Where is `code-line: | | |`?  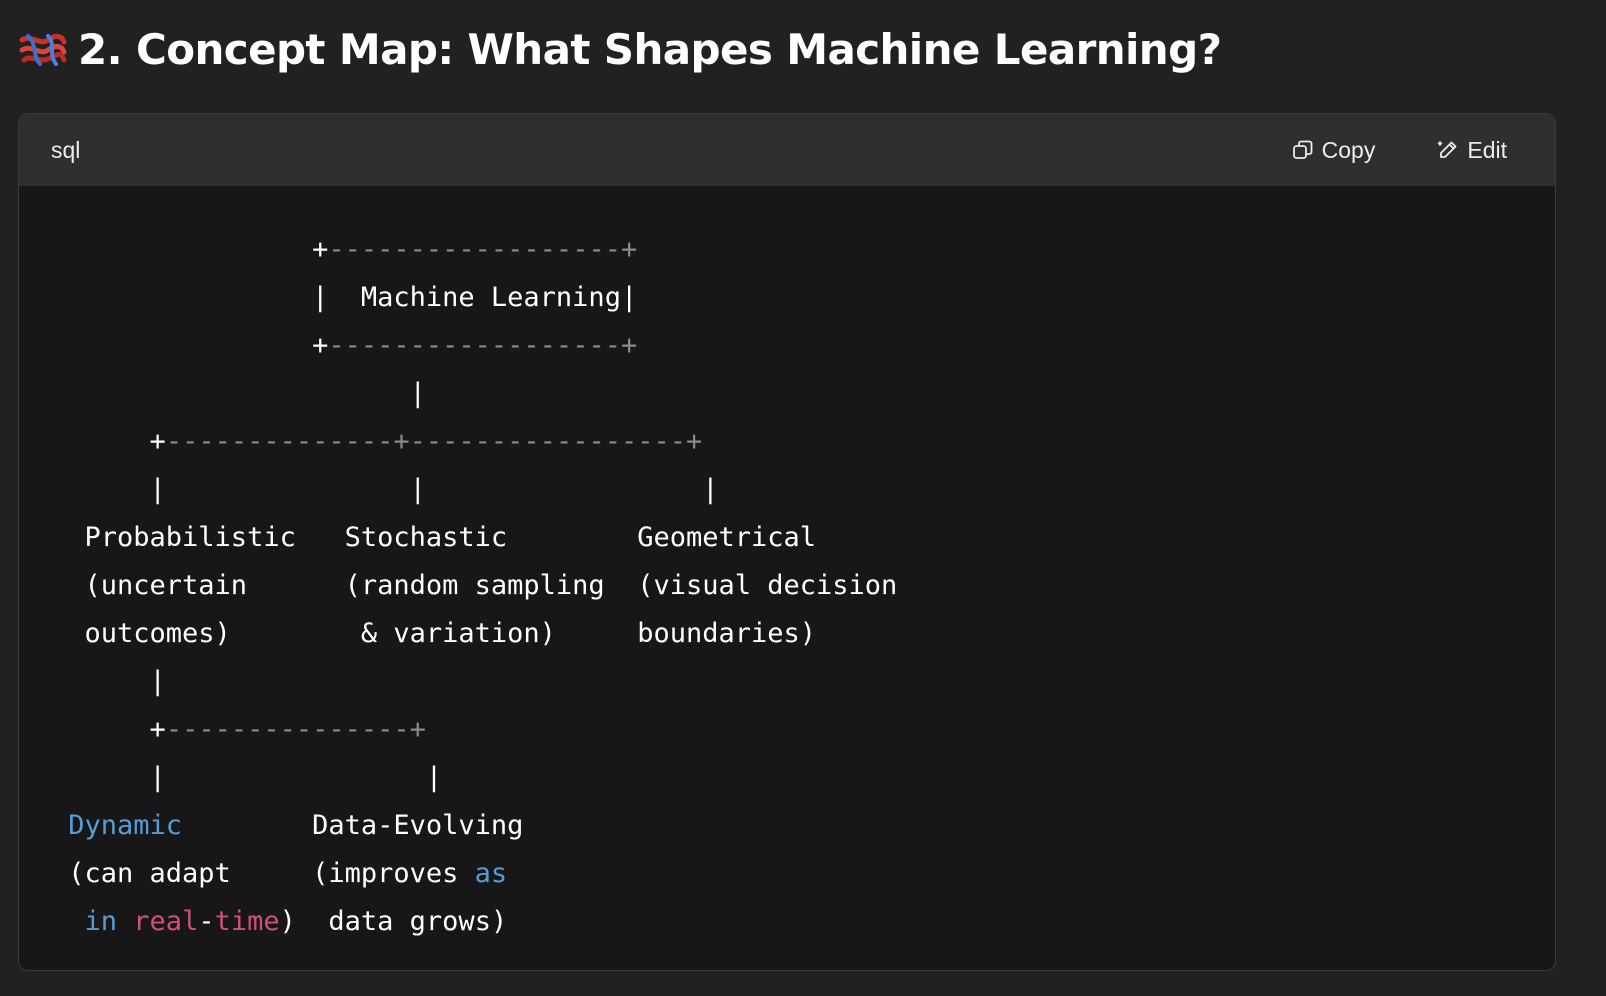
code-line: | | | is located at coordinates (385, 489).